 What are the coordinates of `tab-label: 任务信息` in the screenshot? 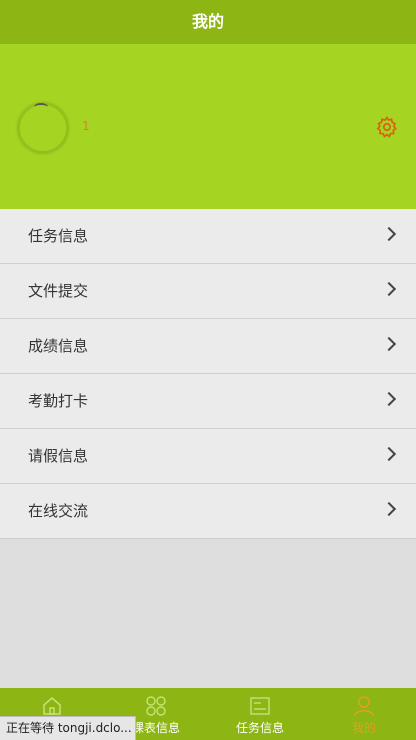 It's located at (259, 728).